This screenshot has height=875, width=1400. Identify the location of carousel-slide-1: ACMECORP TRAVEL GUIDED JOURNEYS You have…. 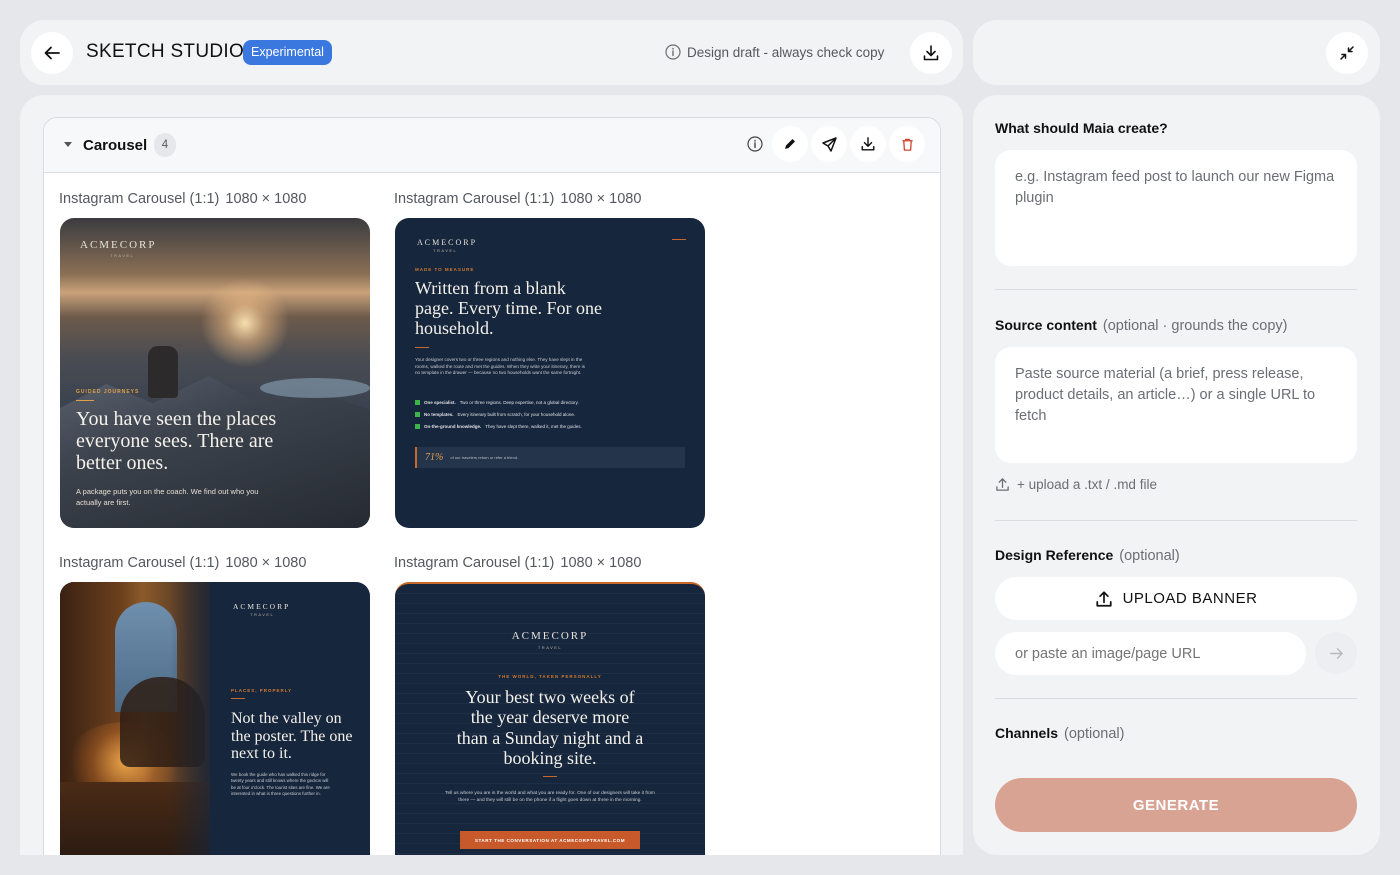
(215, 373).